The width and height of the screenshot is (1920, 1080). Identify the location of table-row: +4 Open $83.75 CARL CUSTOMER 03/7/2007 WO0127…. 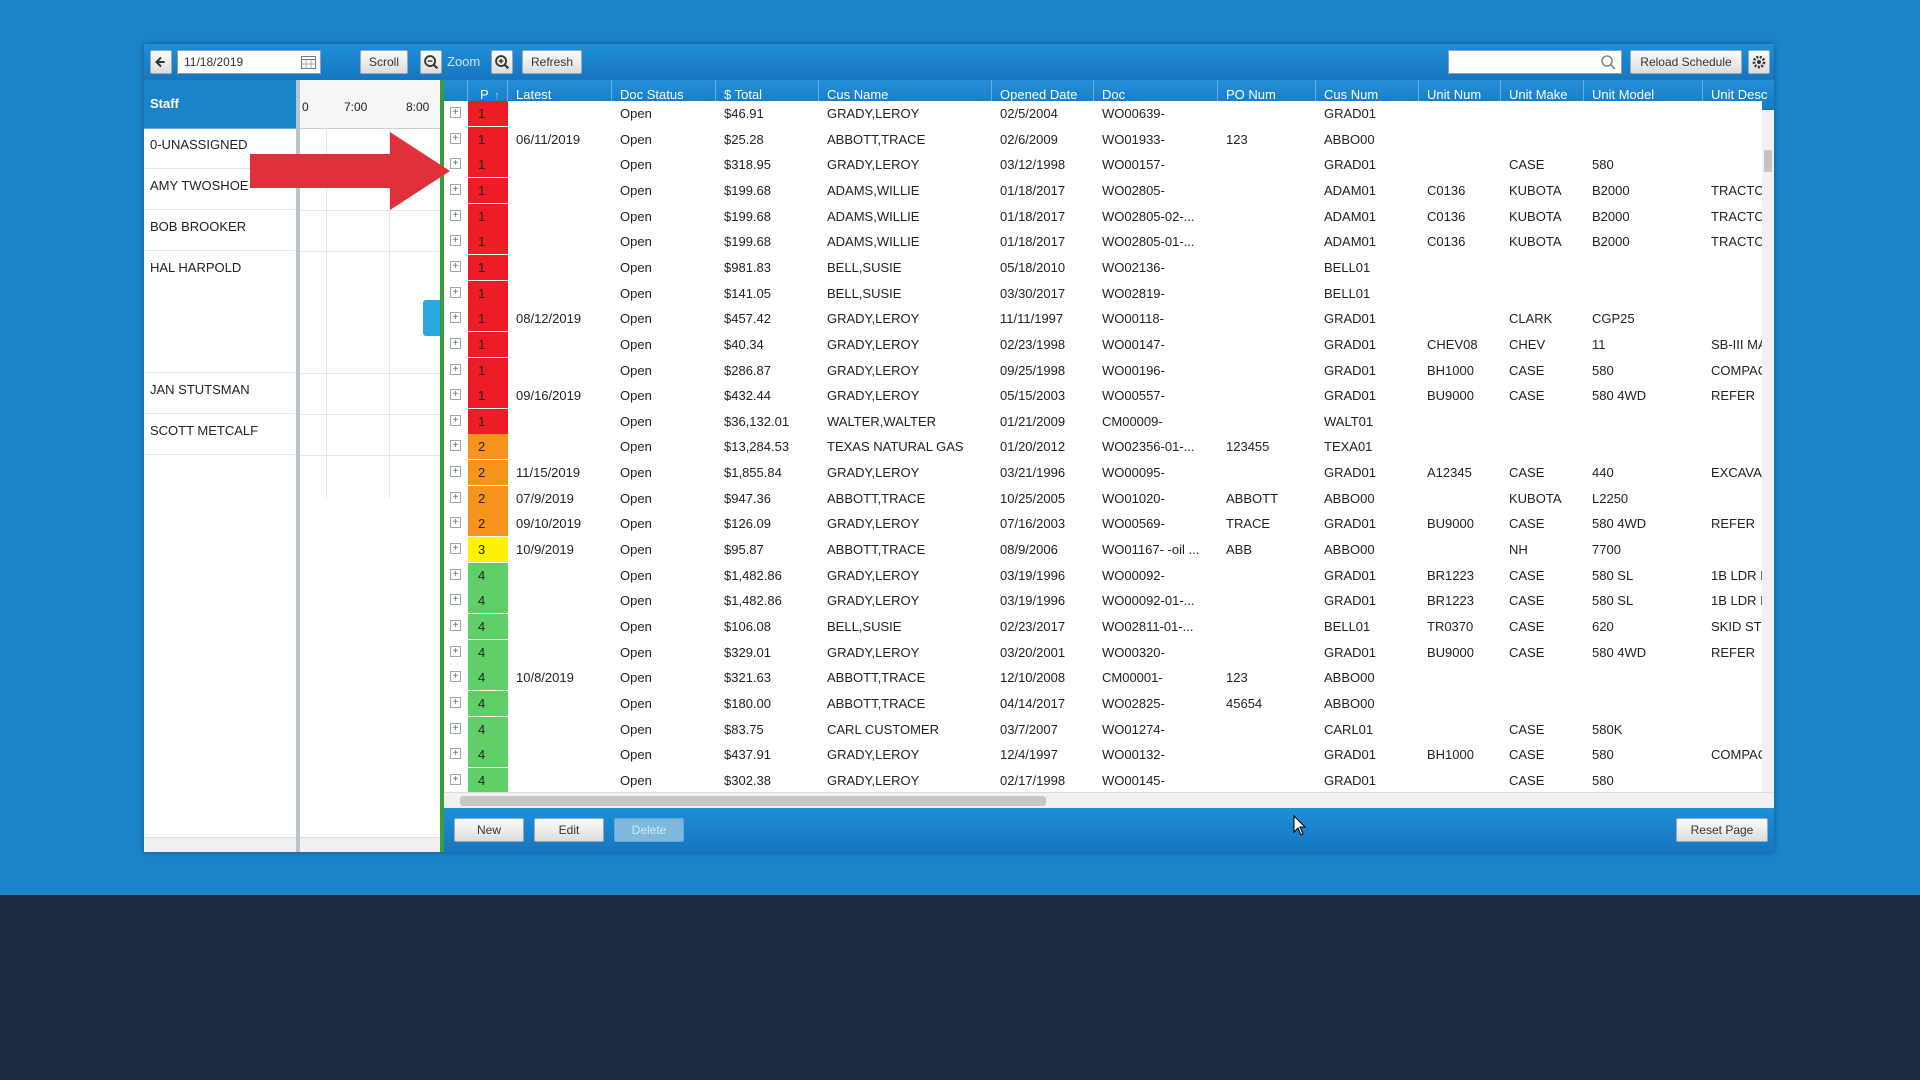
(1103, 730).